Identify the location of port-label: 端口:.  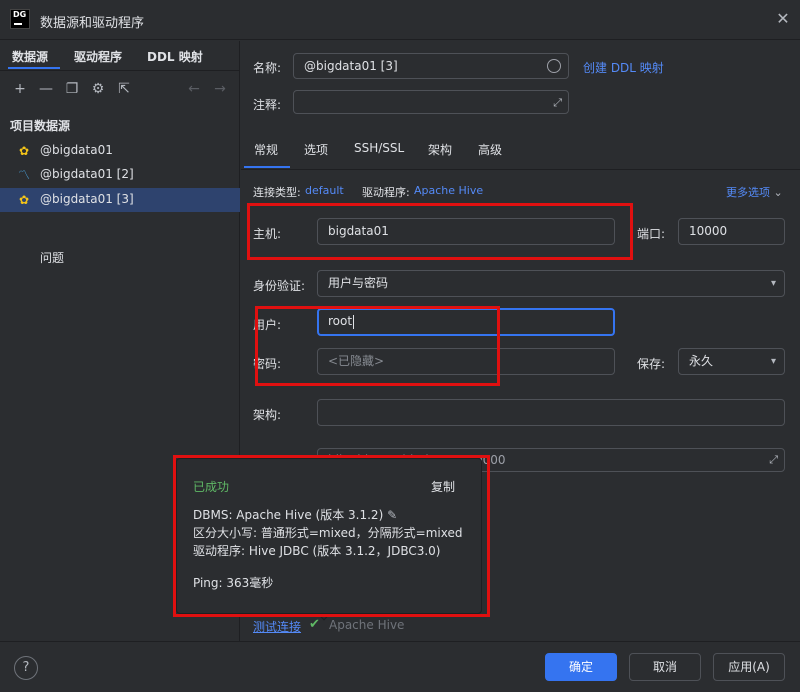
(651, 234).